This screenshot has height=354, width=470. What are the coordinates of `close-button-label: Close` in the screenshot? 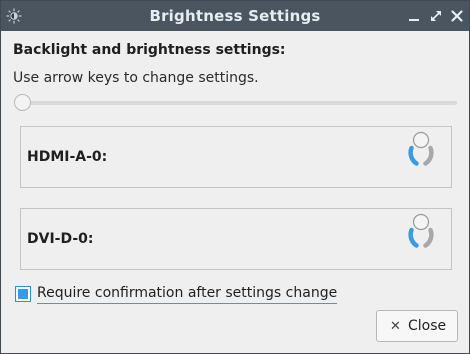 It's located at (427, 326).